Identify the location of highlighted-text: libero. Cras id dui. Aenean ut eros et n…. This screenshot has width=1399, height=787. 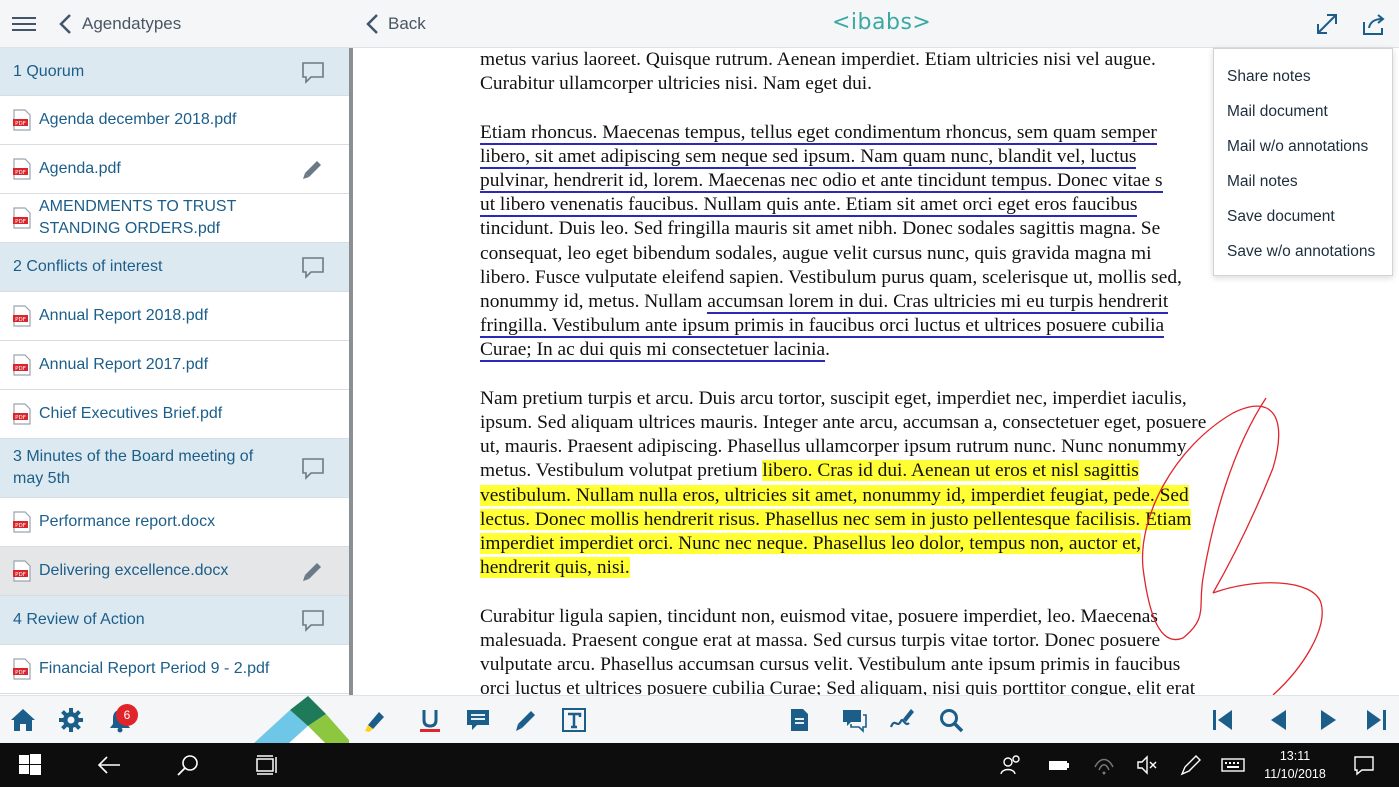
(950, 471).